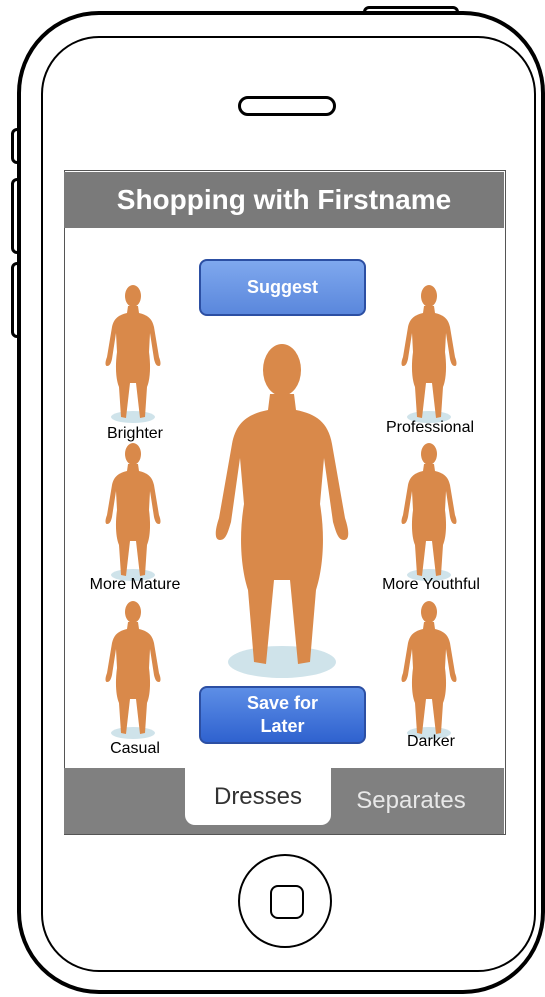 The image size is (545, 997). I want to click on professional-mannequin-icon, so click(429, 355).